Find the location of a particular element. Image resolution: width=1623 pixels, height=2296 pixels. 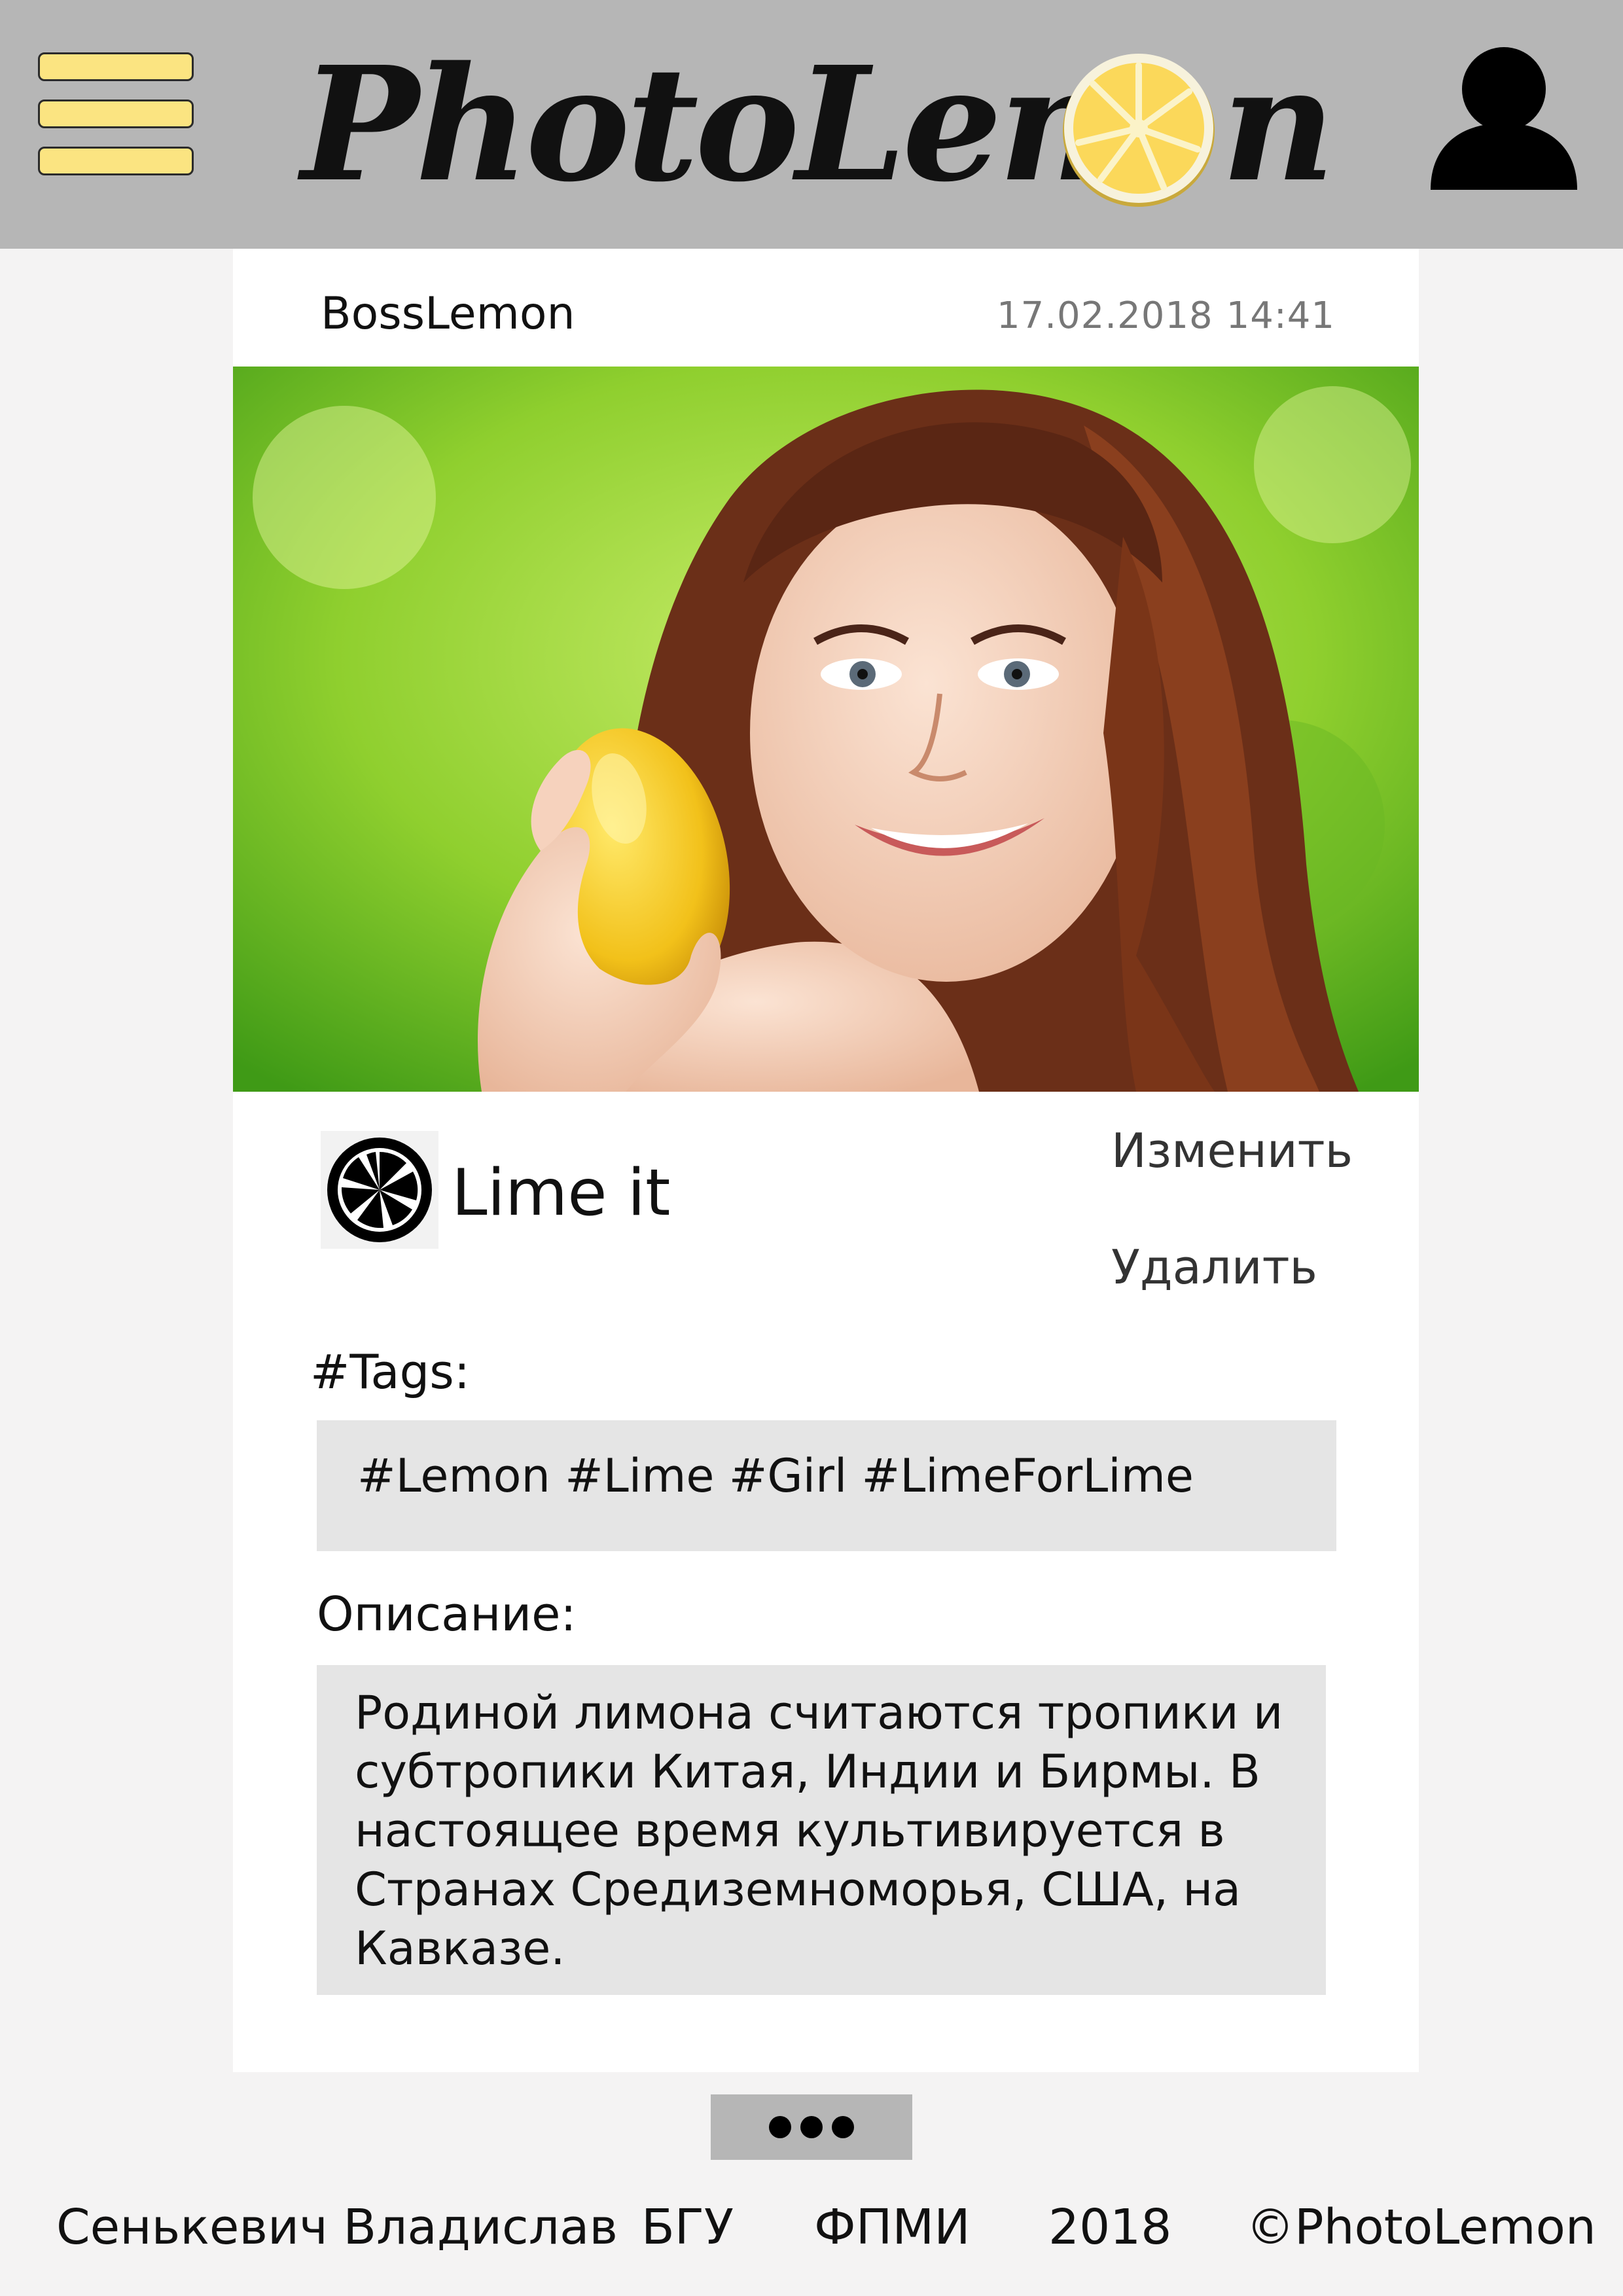

description-line: субтропики Китая, Индии и Бирмы. В is located at coordinates (808, 1772).